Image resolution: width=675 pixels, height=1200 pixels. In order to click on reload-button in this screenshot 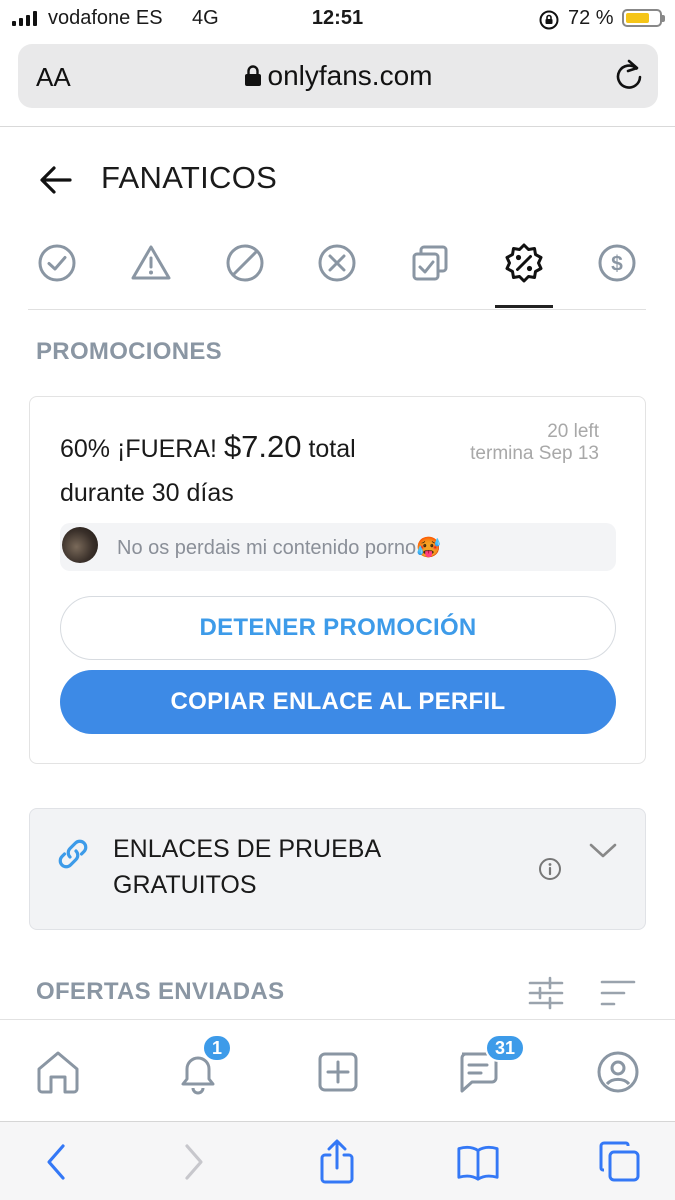, I will do `click(629, 77)`.